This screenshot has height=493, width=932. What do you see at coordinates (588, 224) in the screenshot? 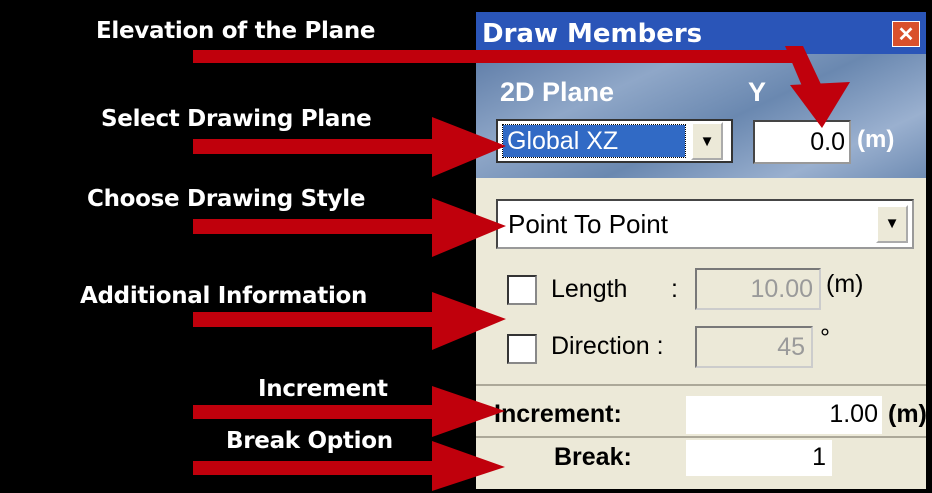
I see `drawing-style-value: Point To Point` at bounding box center [588, 224].